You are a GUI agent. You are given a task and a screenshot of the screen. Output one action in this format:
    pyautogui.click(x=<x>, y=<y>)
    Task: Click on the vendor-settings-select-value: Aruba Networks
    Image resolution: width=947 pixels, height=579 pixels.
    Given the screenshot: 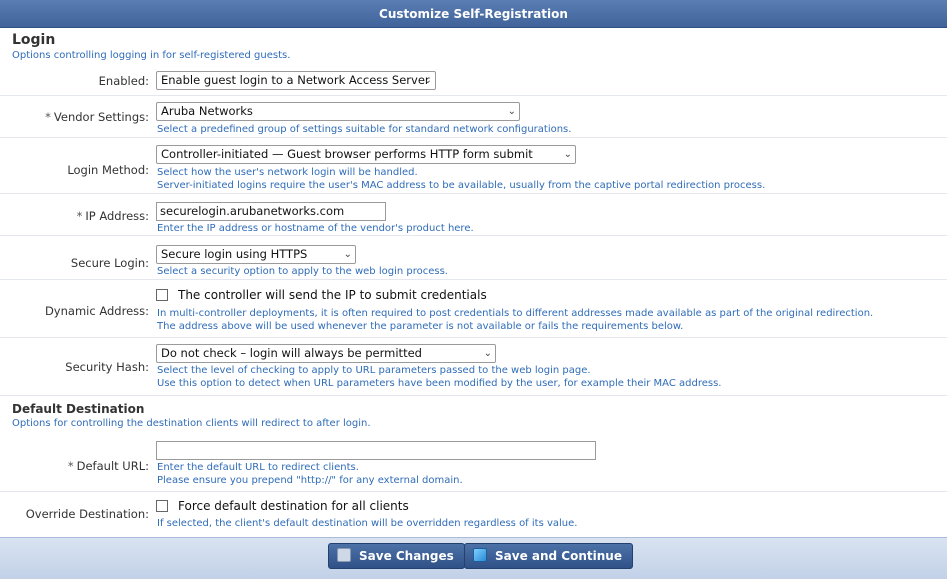 What is the action you would take?
    pyautogui.click(x=207, y=111)
    